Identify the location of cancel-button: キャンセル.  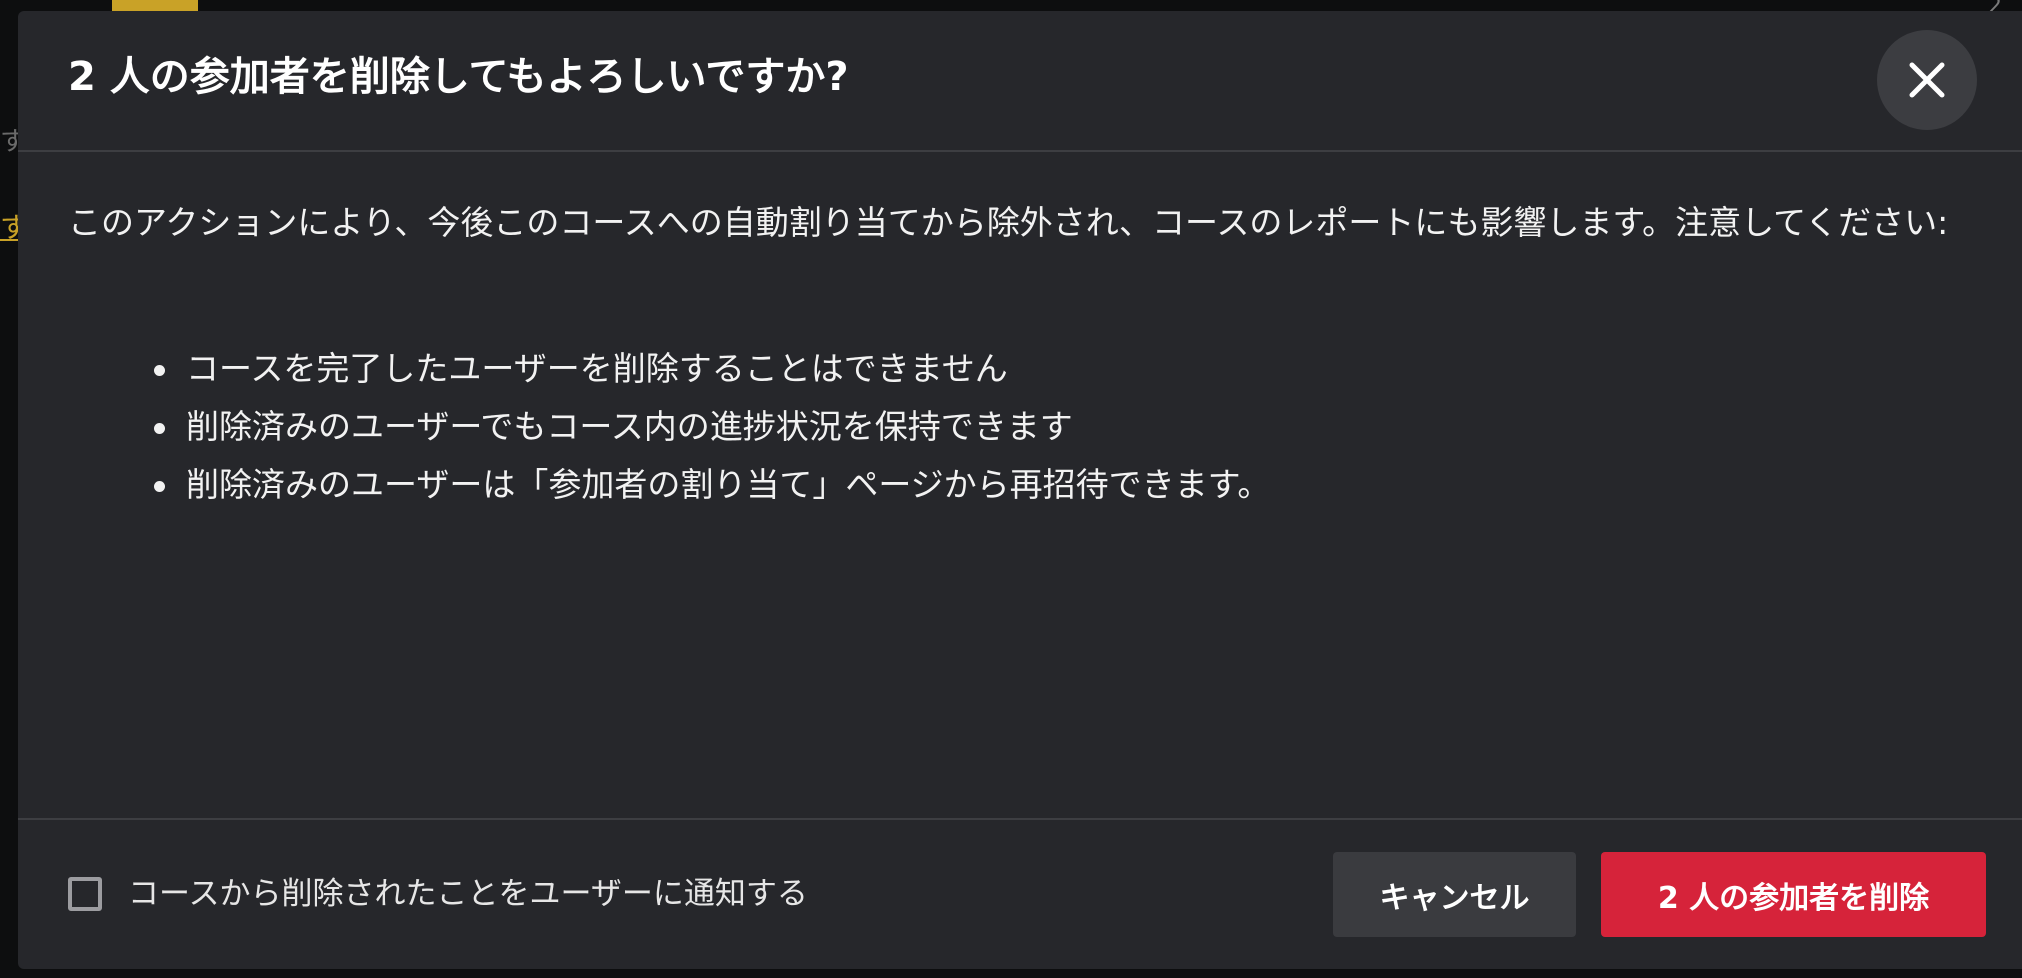
(1454, 894).